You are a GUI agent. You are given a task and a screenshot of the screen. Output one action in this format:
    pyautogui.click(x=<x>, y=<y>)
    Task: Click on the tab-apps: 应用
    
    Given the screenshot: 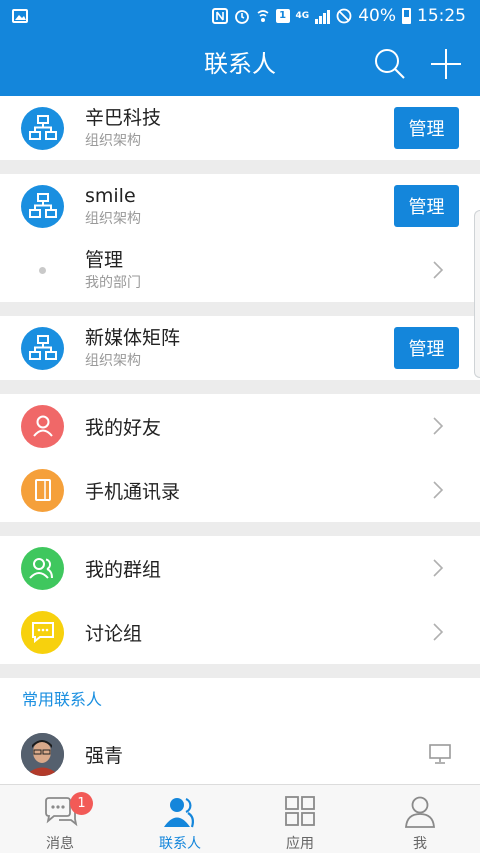 What is the action you would take?
    pyautogui.click(x=300, y=819)
    